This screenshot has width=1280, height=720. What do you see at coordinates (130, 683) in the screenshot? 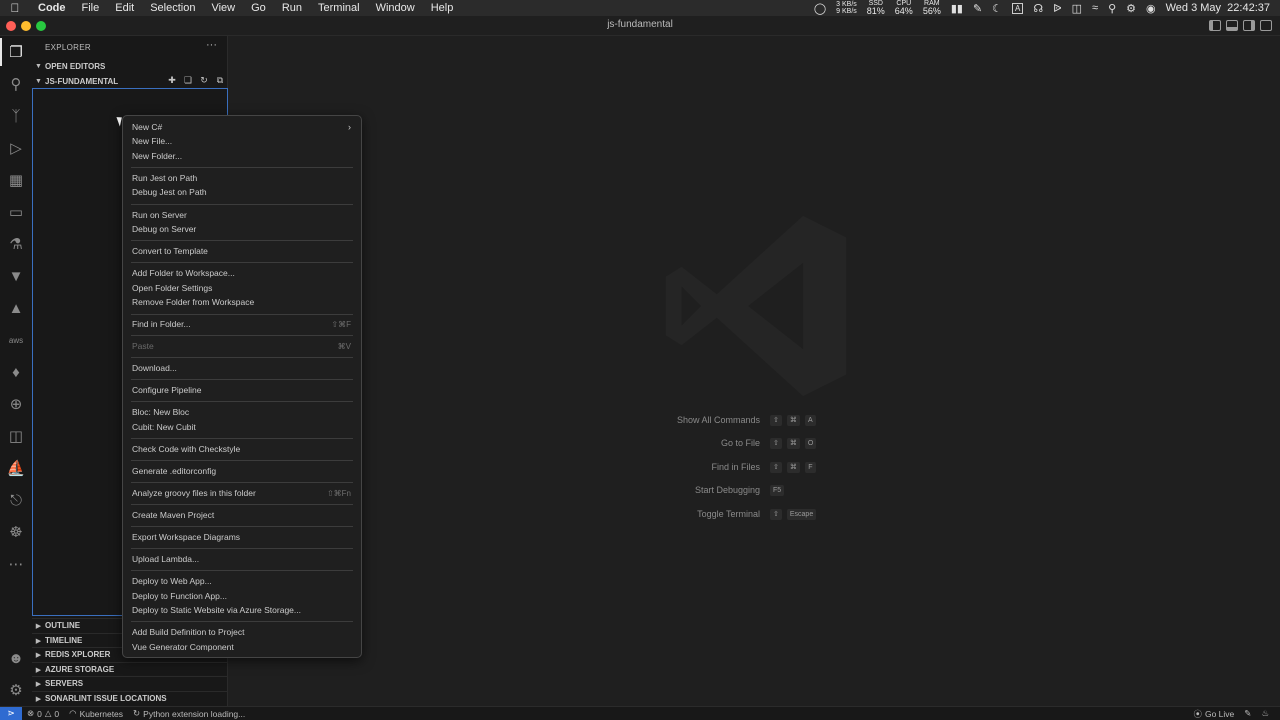
I see `servers-section: ▶ SERVERS` at bounding box center [130, 683].